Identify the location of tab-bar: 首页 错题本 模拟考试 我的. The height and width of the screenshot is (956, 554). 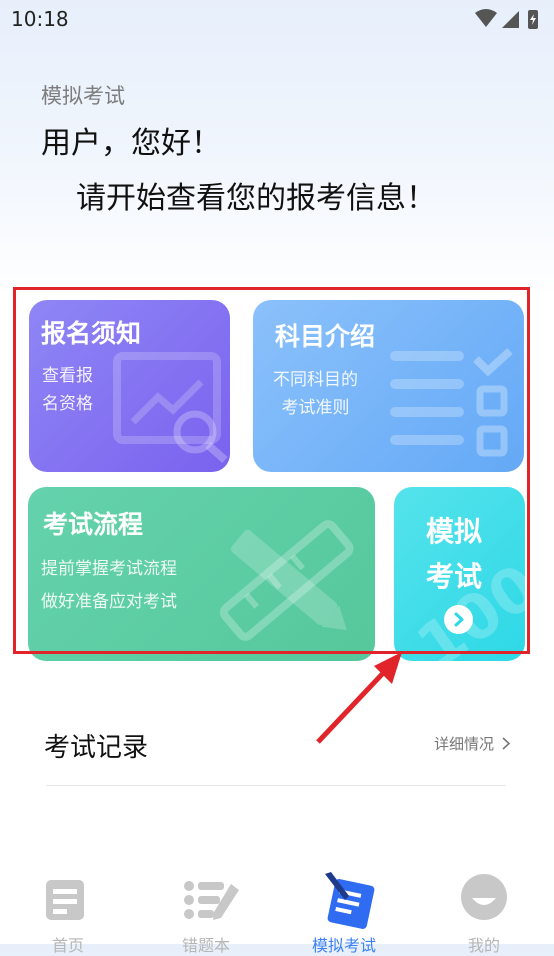
(277, 907).